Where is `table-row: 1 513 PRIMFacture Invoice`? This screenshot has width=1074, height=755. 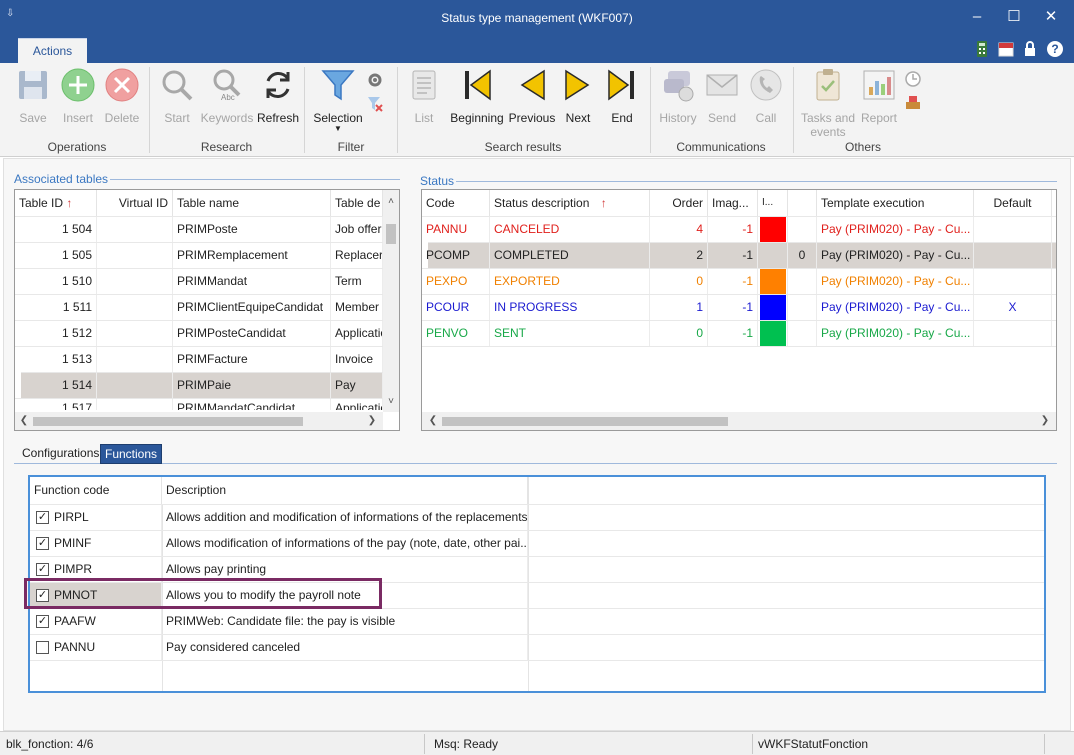
table-row: 1 513 PRIMFacture Invoice is located at coordinates (199, 359).